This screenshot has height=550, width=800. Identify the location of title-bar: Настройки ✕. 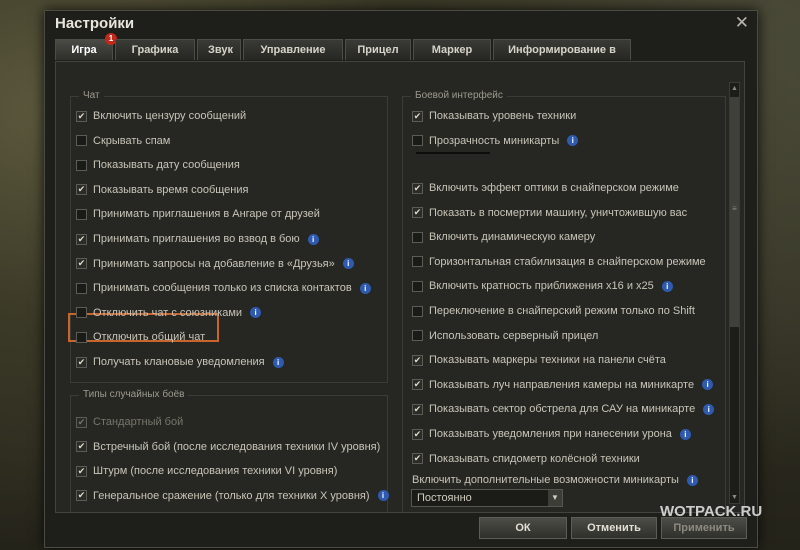
(401, 24).